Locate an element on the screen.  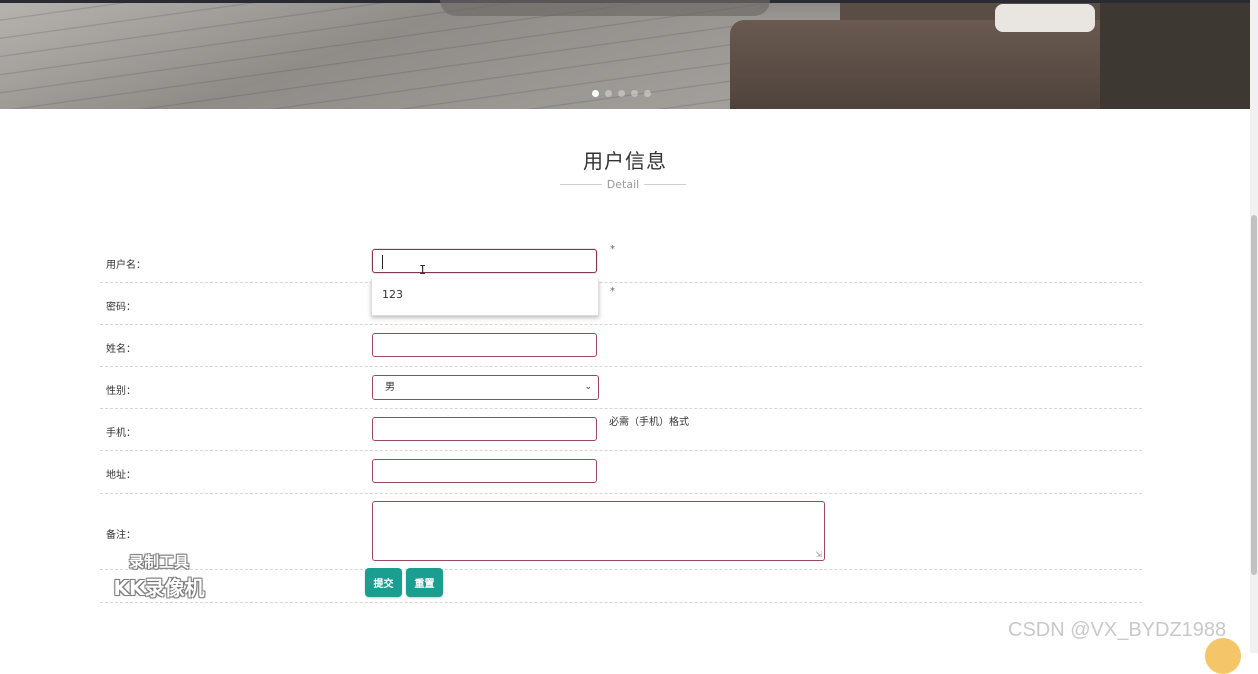
form-row-username: 用户名： I * is located at coordinates (621, 262).